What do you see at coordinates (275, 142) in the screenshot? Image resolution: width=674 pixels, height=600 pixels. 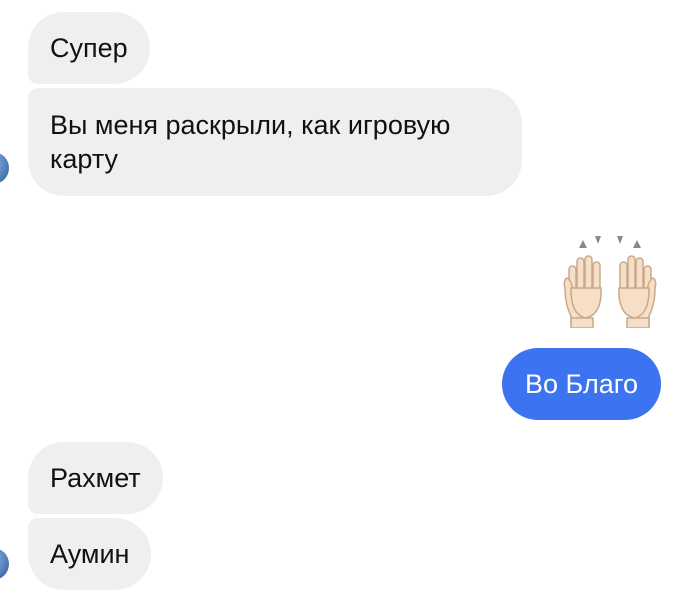 I see `message-incoming: Вы меня раскрыли, как игровую карту` at bounding box center [275, 142].